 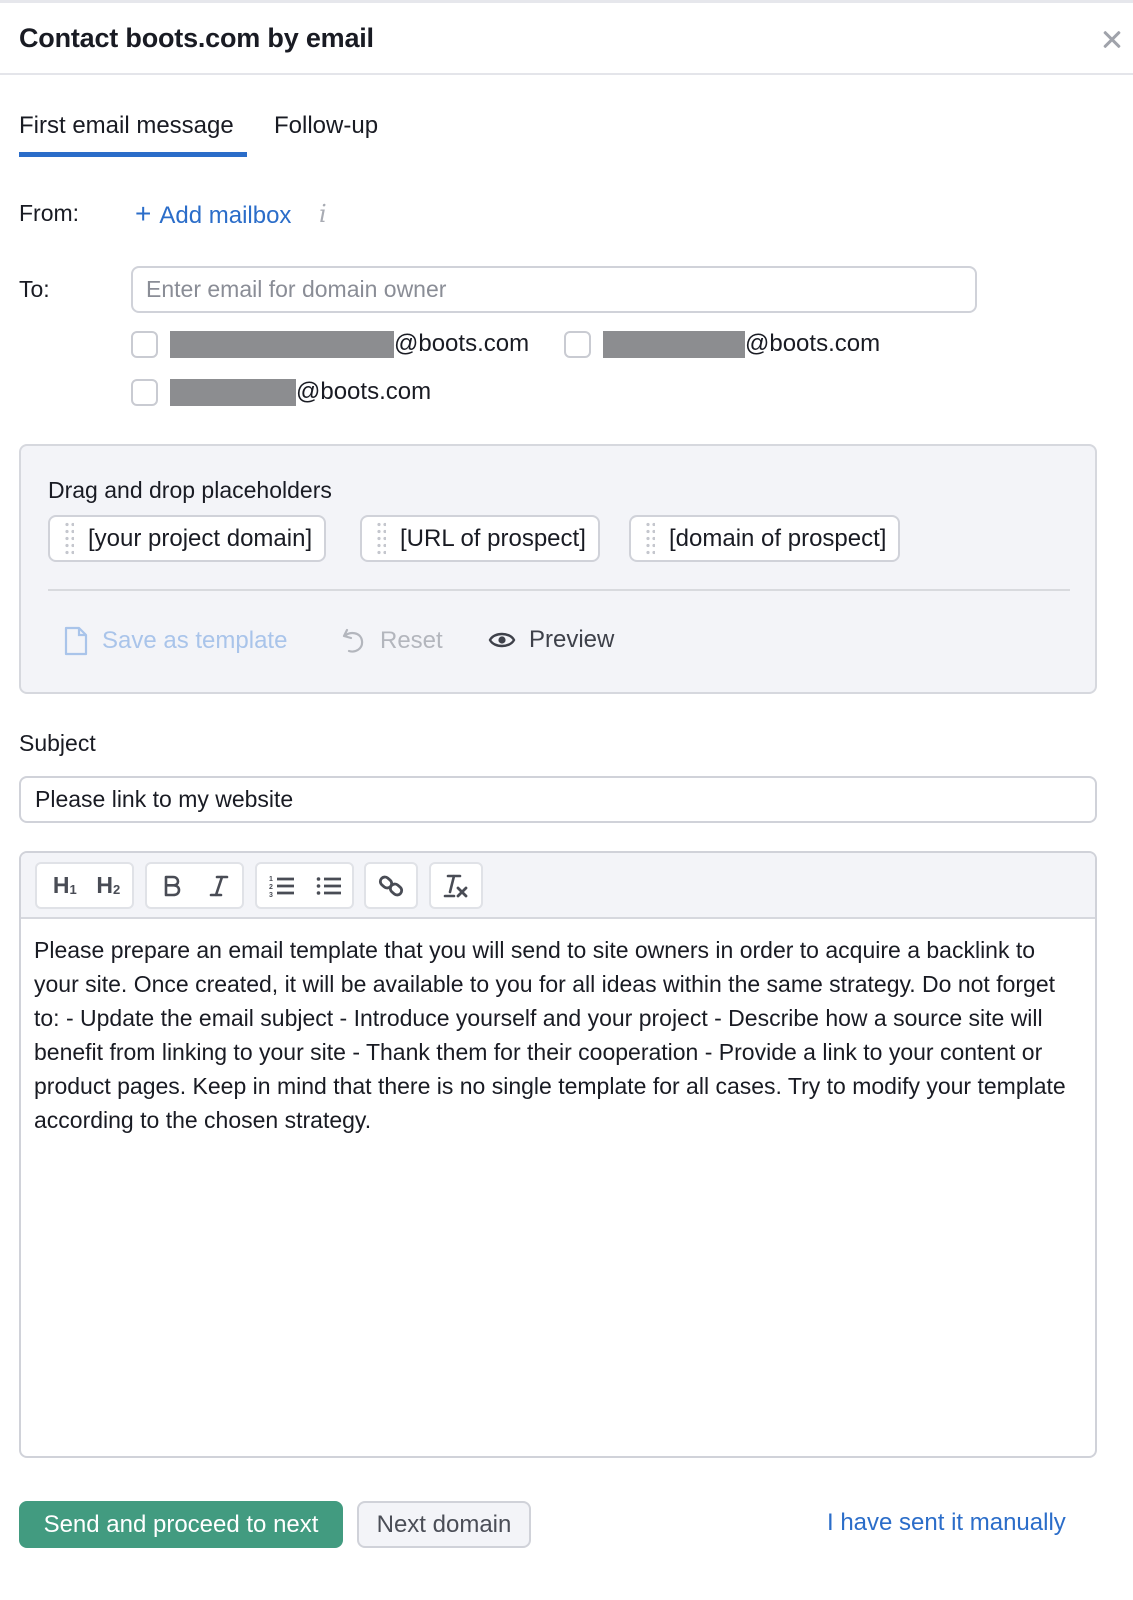 I want to click on ordered-list-button: 123, so click(x=281, y=885).